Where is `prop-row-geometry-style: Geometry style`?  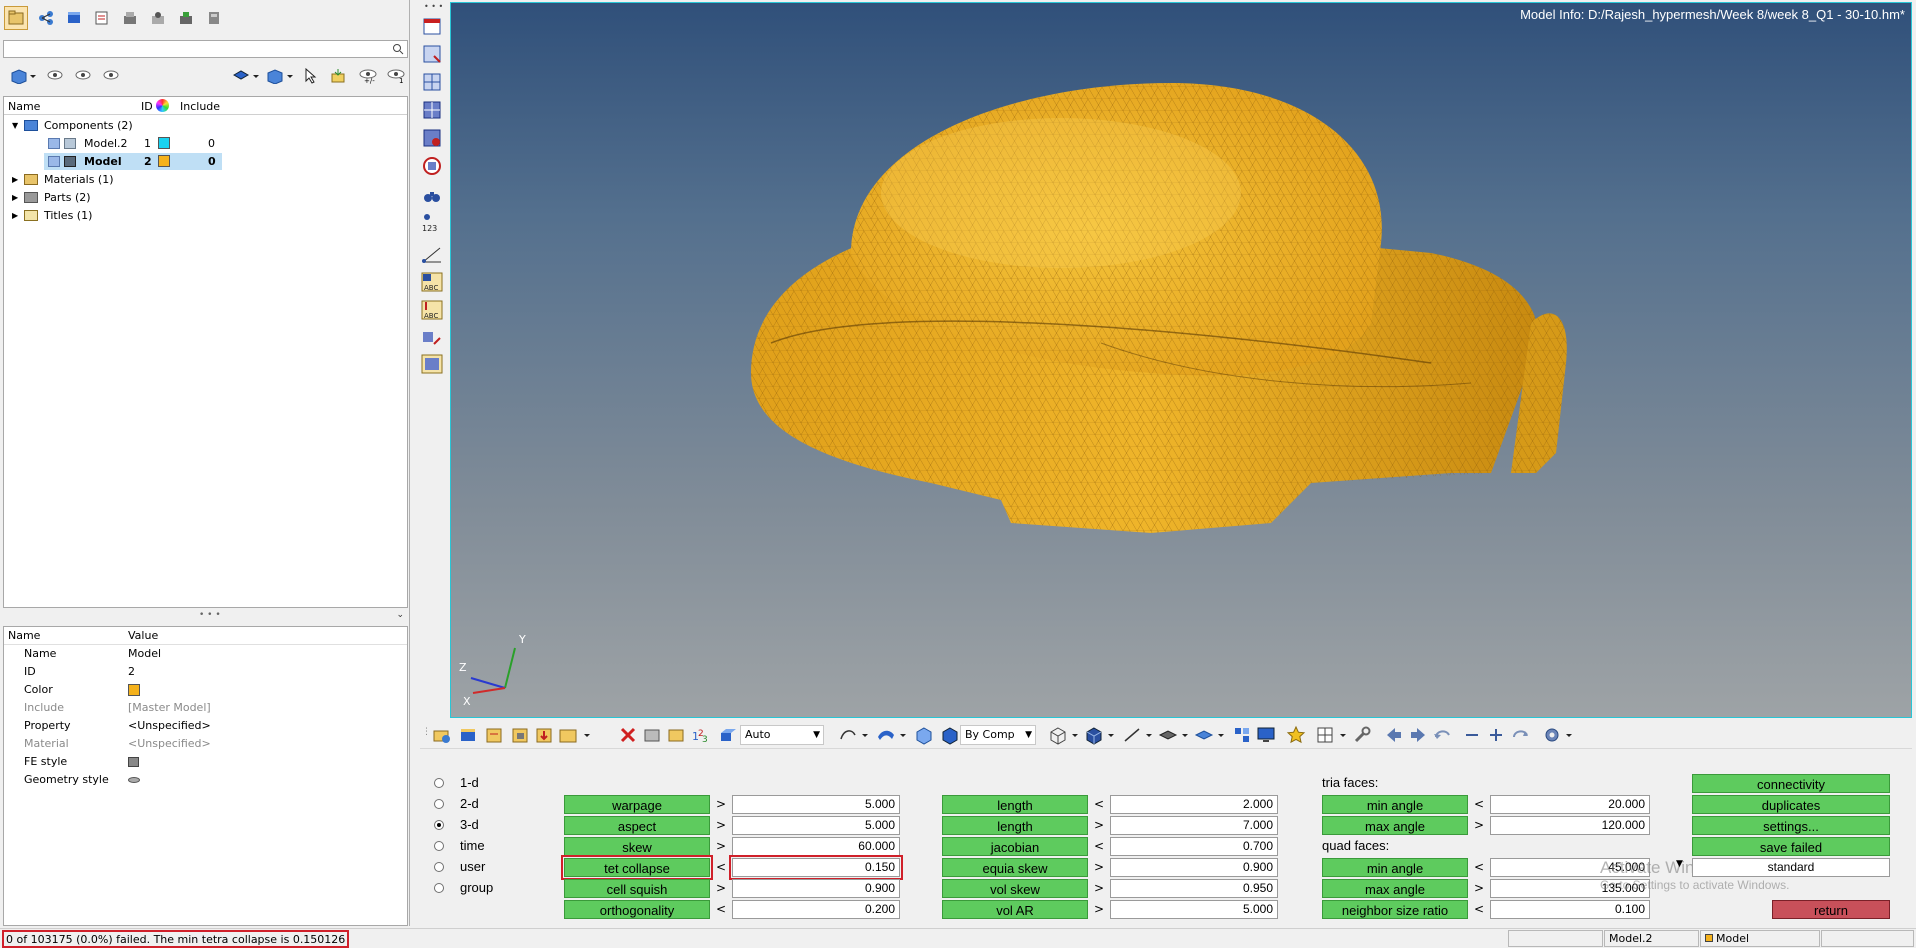 prop-row-geometry-style: Geometry style is located at coordinates (205, 780).